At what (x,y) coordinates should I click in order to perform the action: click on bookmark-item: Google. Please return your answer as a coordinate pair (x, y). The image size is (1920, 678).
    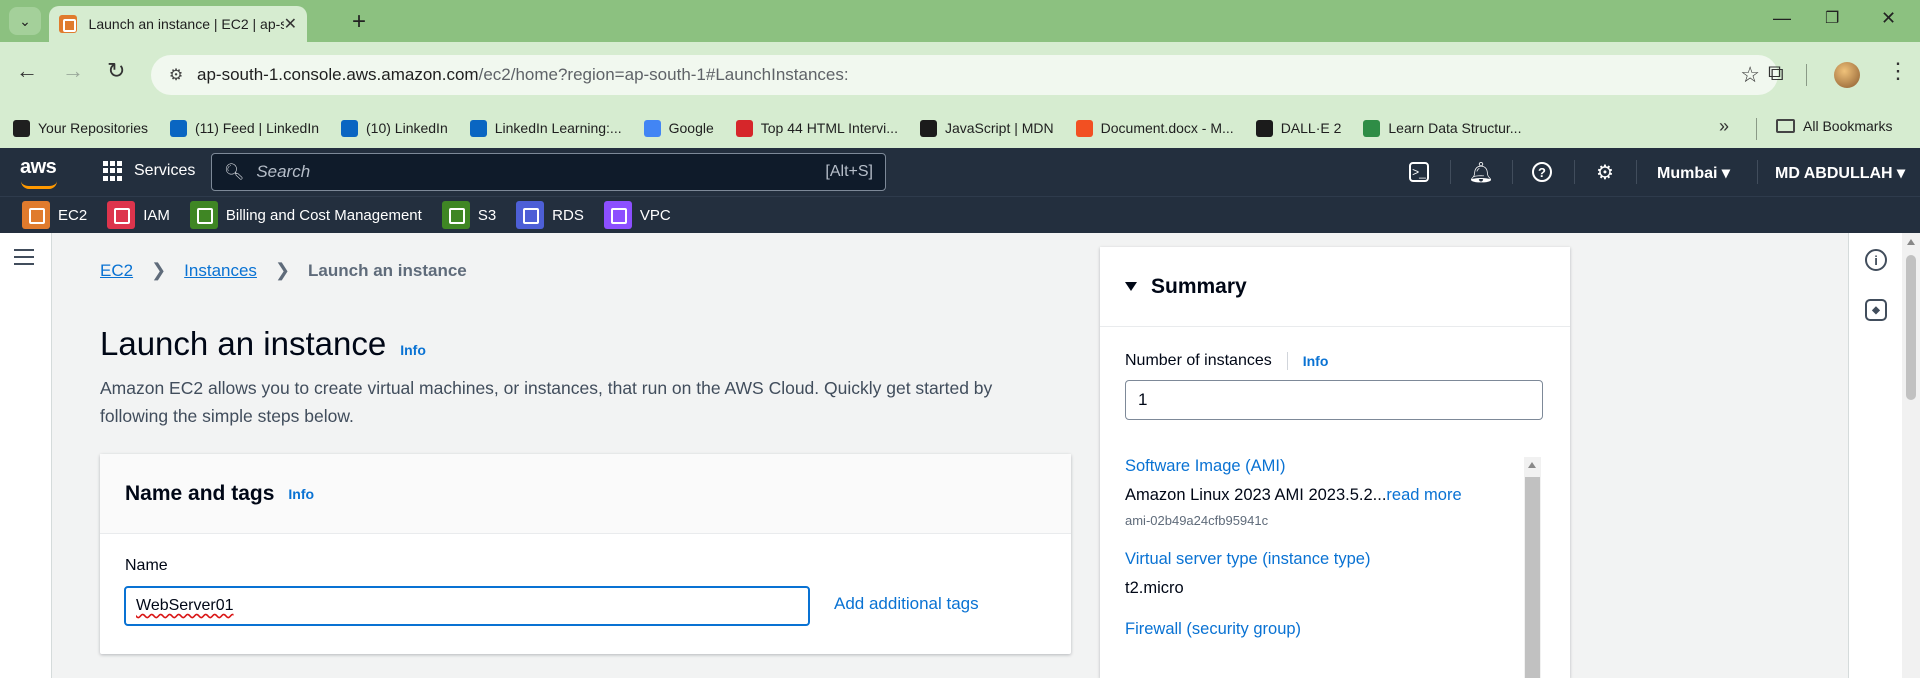
    Looking at the image, I should click on (678, 128).